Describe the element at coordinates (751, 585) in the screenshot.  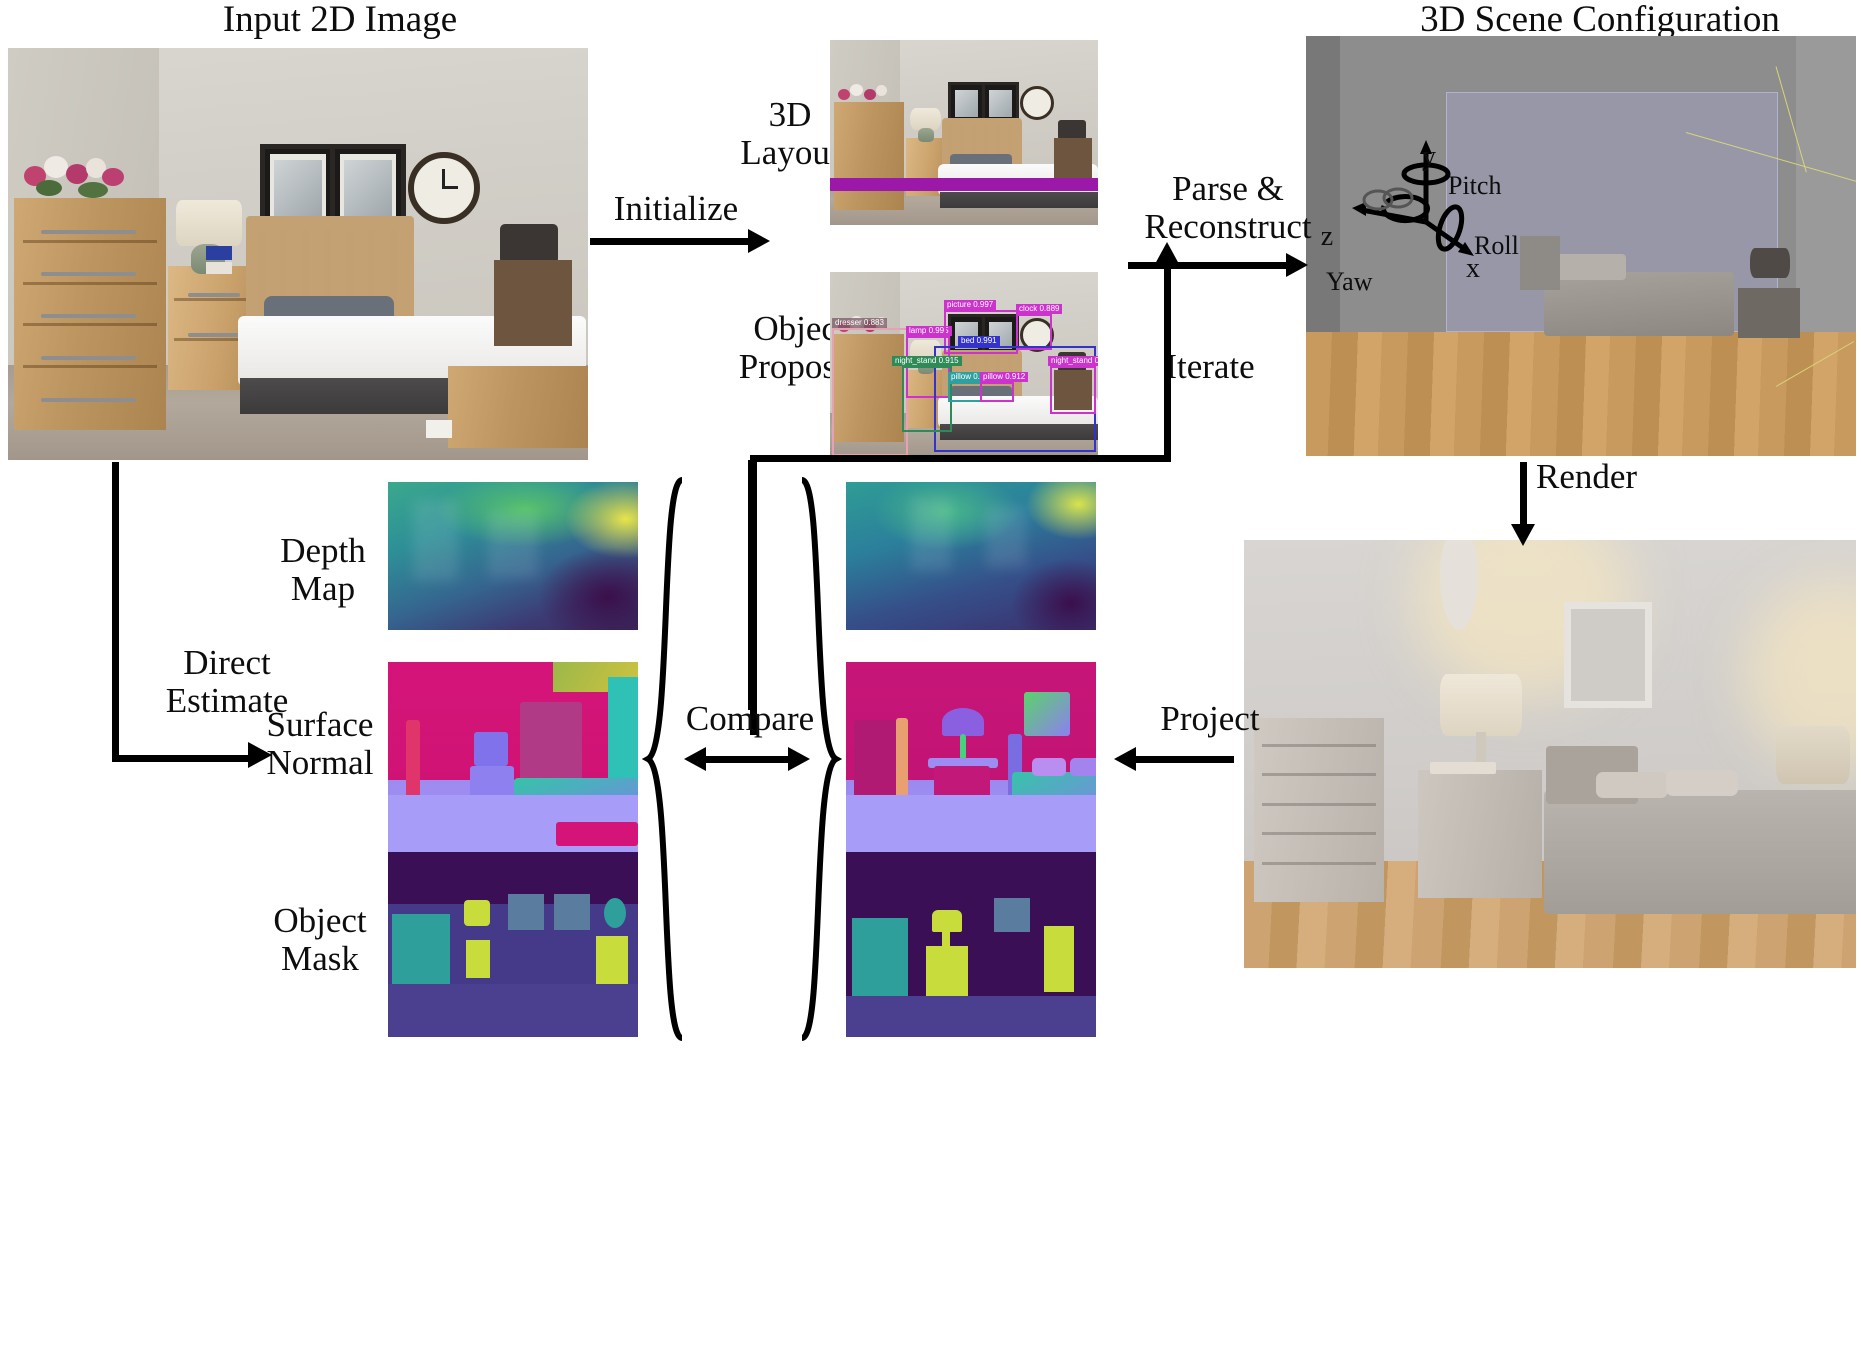
I see `compare-riser` at that location.